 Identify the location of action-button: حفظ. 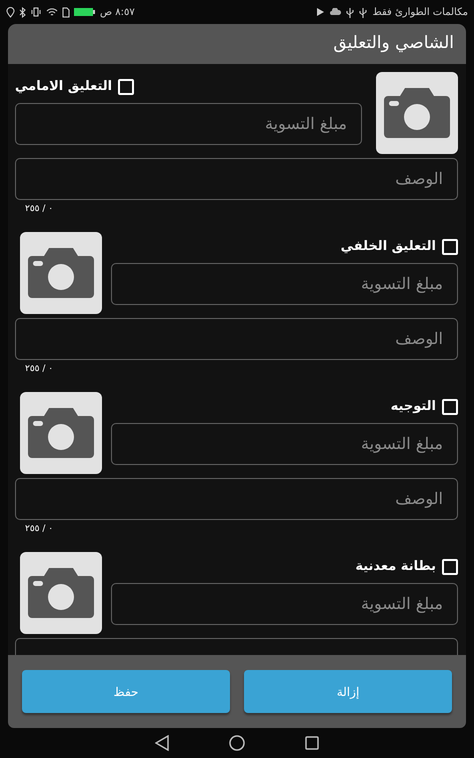
(126, 691).